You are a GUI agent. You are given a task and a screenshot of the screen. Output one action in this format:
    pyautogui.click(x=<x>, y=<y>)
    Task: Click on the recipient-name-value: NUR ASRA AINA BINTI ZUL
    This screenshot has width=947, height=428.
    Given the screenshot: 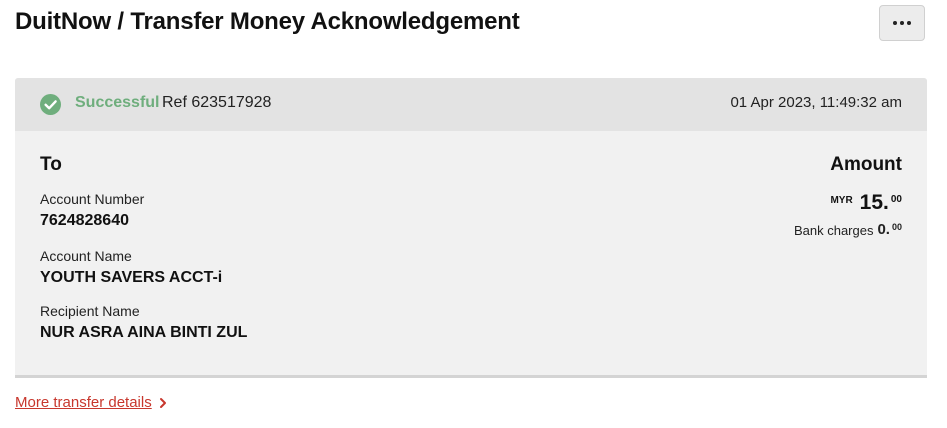 What is the action you would take?
    pyautogui.click(x=144, y=332)
    